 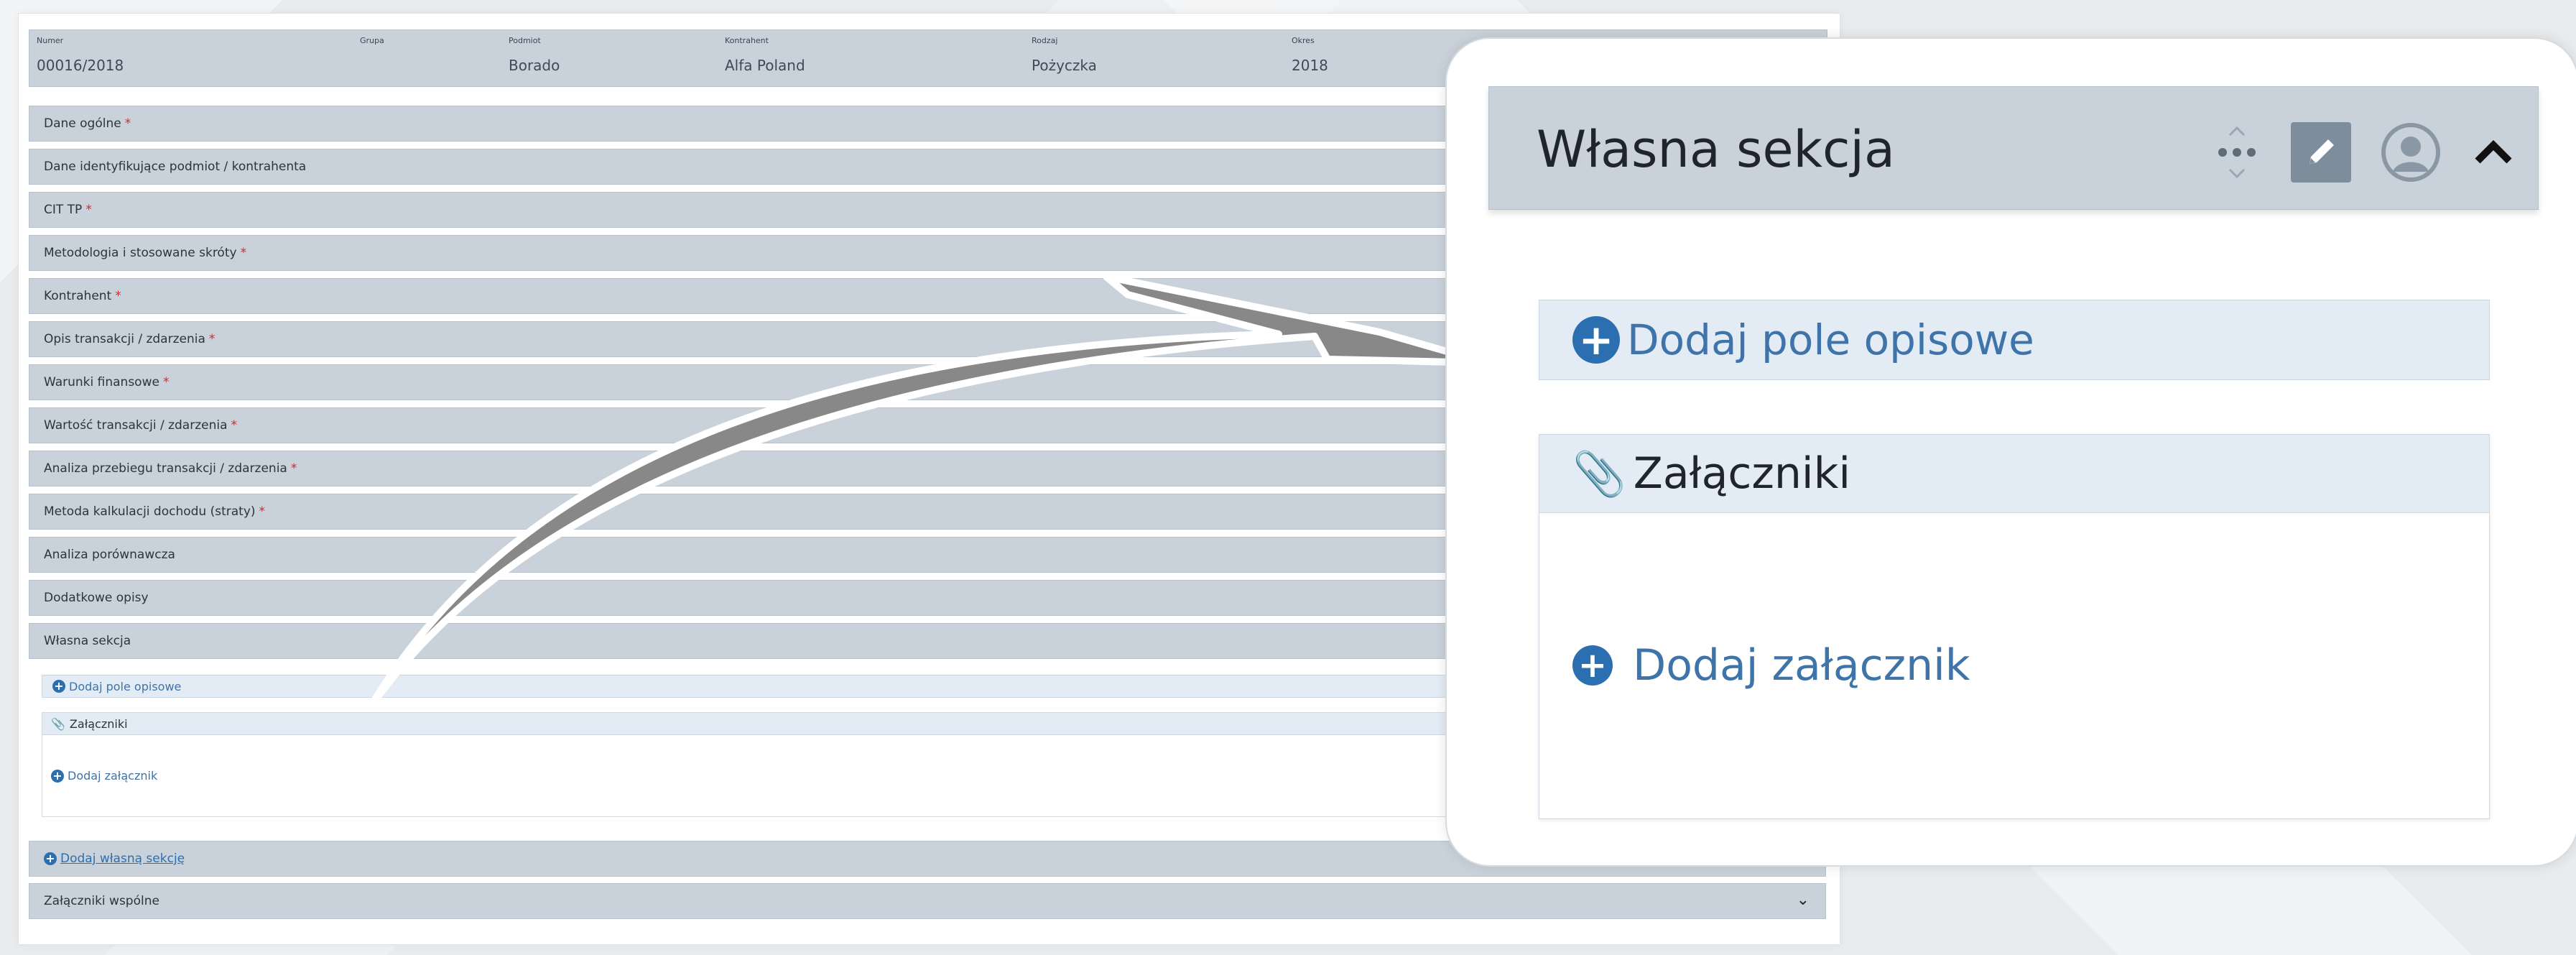 What do you see at coordinates (2411, 152) in the screenshot?
I see `user-icon` at bounding box center [2411, 152].